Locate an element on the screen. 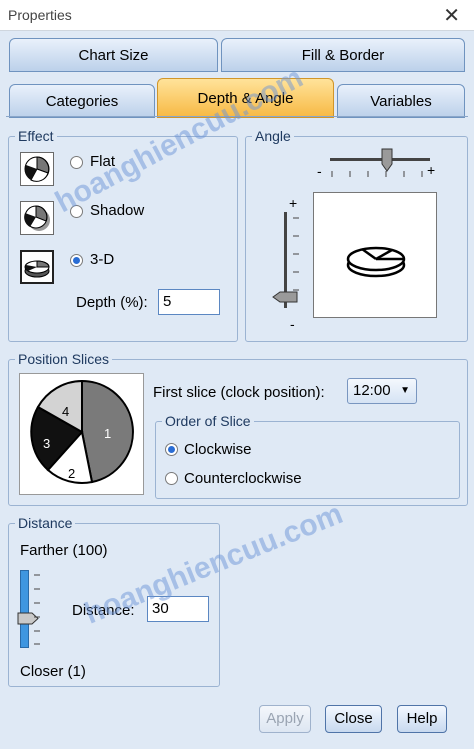  close-button: Close is located at coordinates (353, 719).